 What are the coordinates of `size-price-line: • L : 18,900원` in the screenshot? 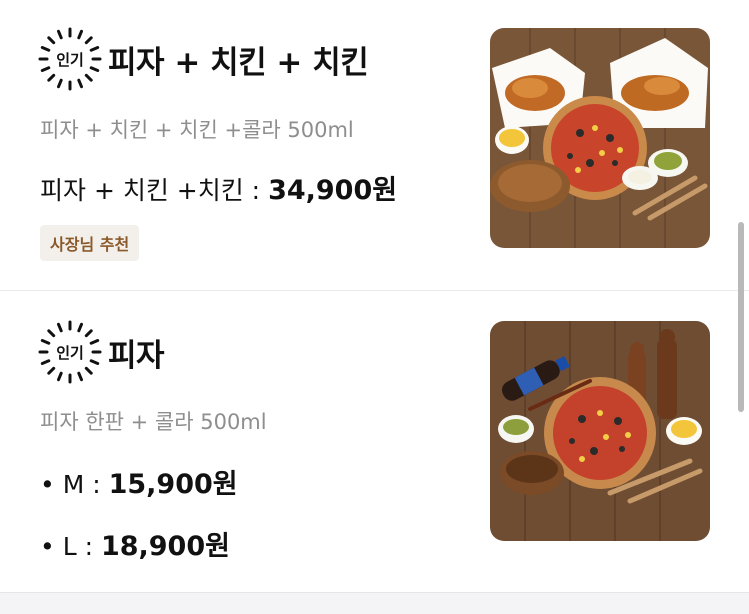 It's located at (135, 543).